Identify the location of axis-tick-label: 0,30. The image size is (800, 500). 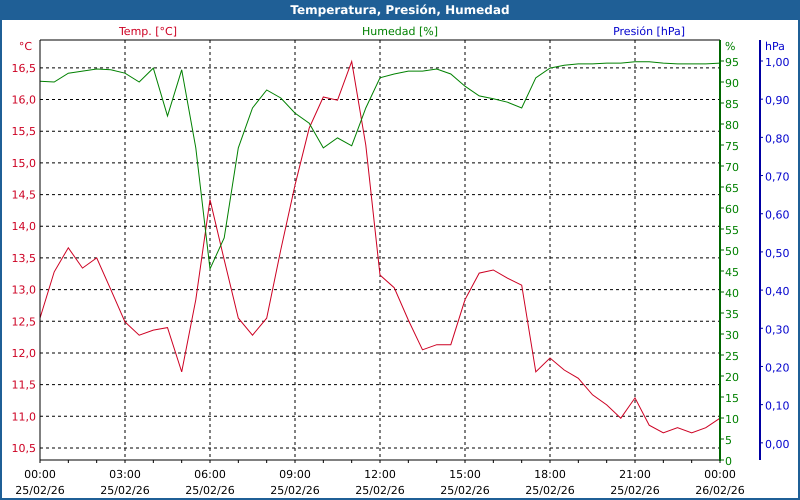
(777, 329).